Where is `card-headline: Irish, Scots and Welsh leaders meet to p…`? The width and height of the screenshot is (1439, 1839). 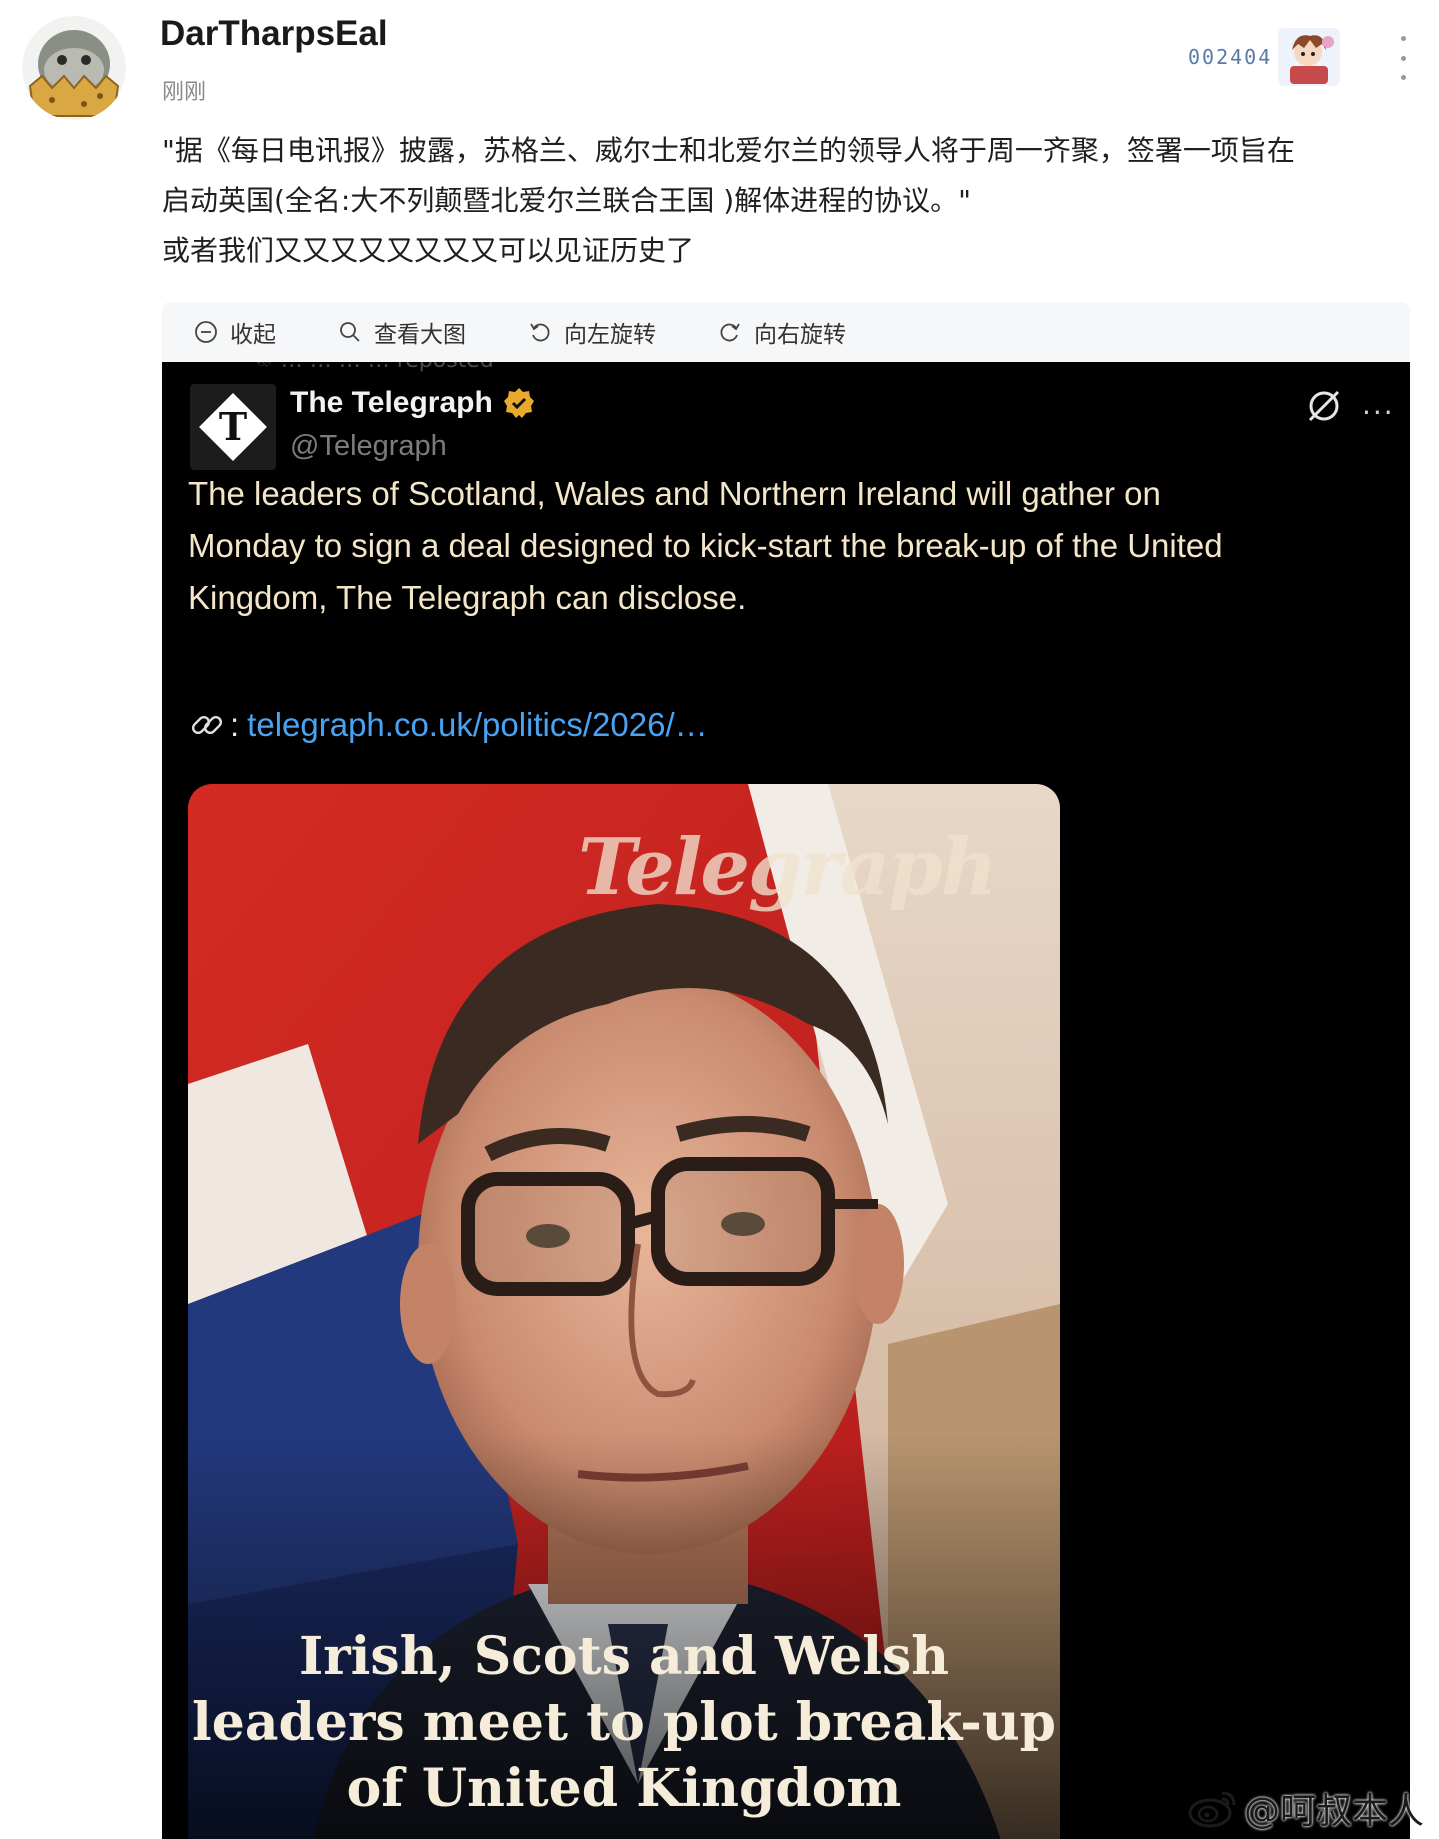 card-headline: Irish, Scots and Welsh leaders meet to p… is located at coordinates (624, 1723).